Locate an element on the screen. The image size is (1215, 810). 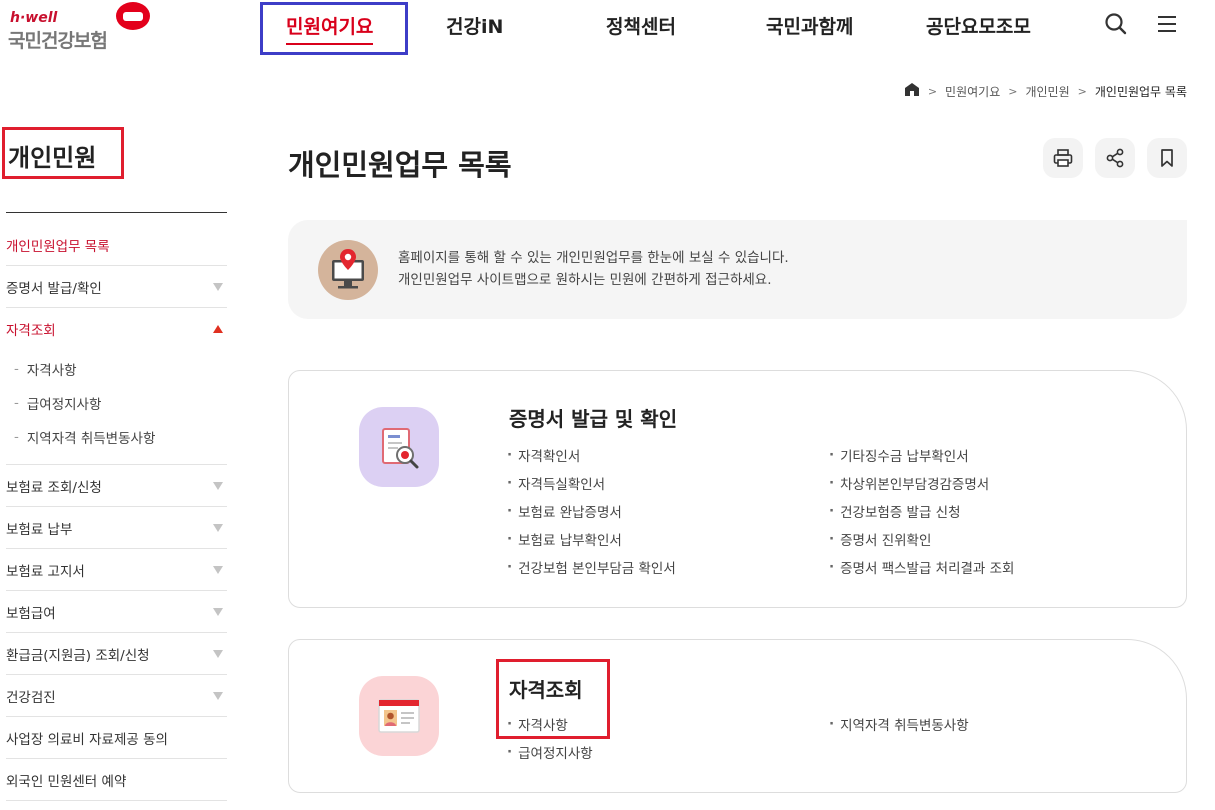
link-other-collection-receipt: 기타징수금 납부확인서 is located at coordinates (990, 455).